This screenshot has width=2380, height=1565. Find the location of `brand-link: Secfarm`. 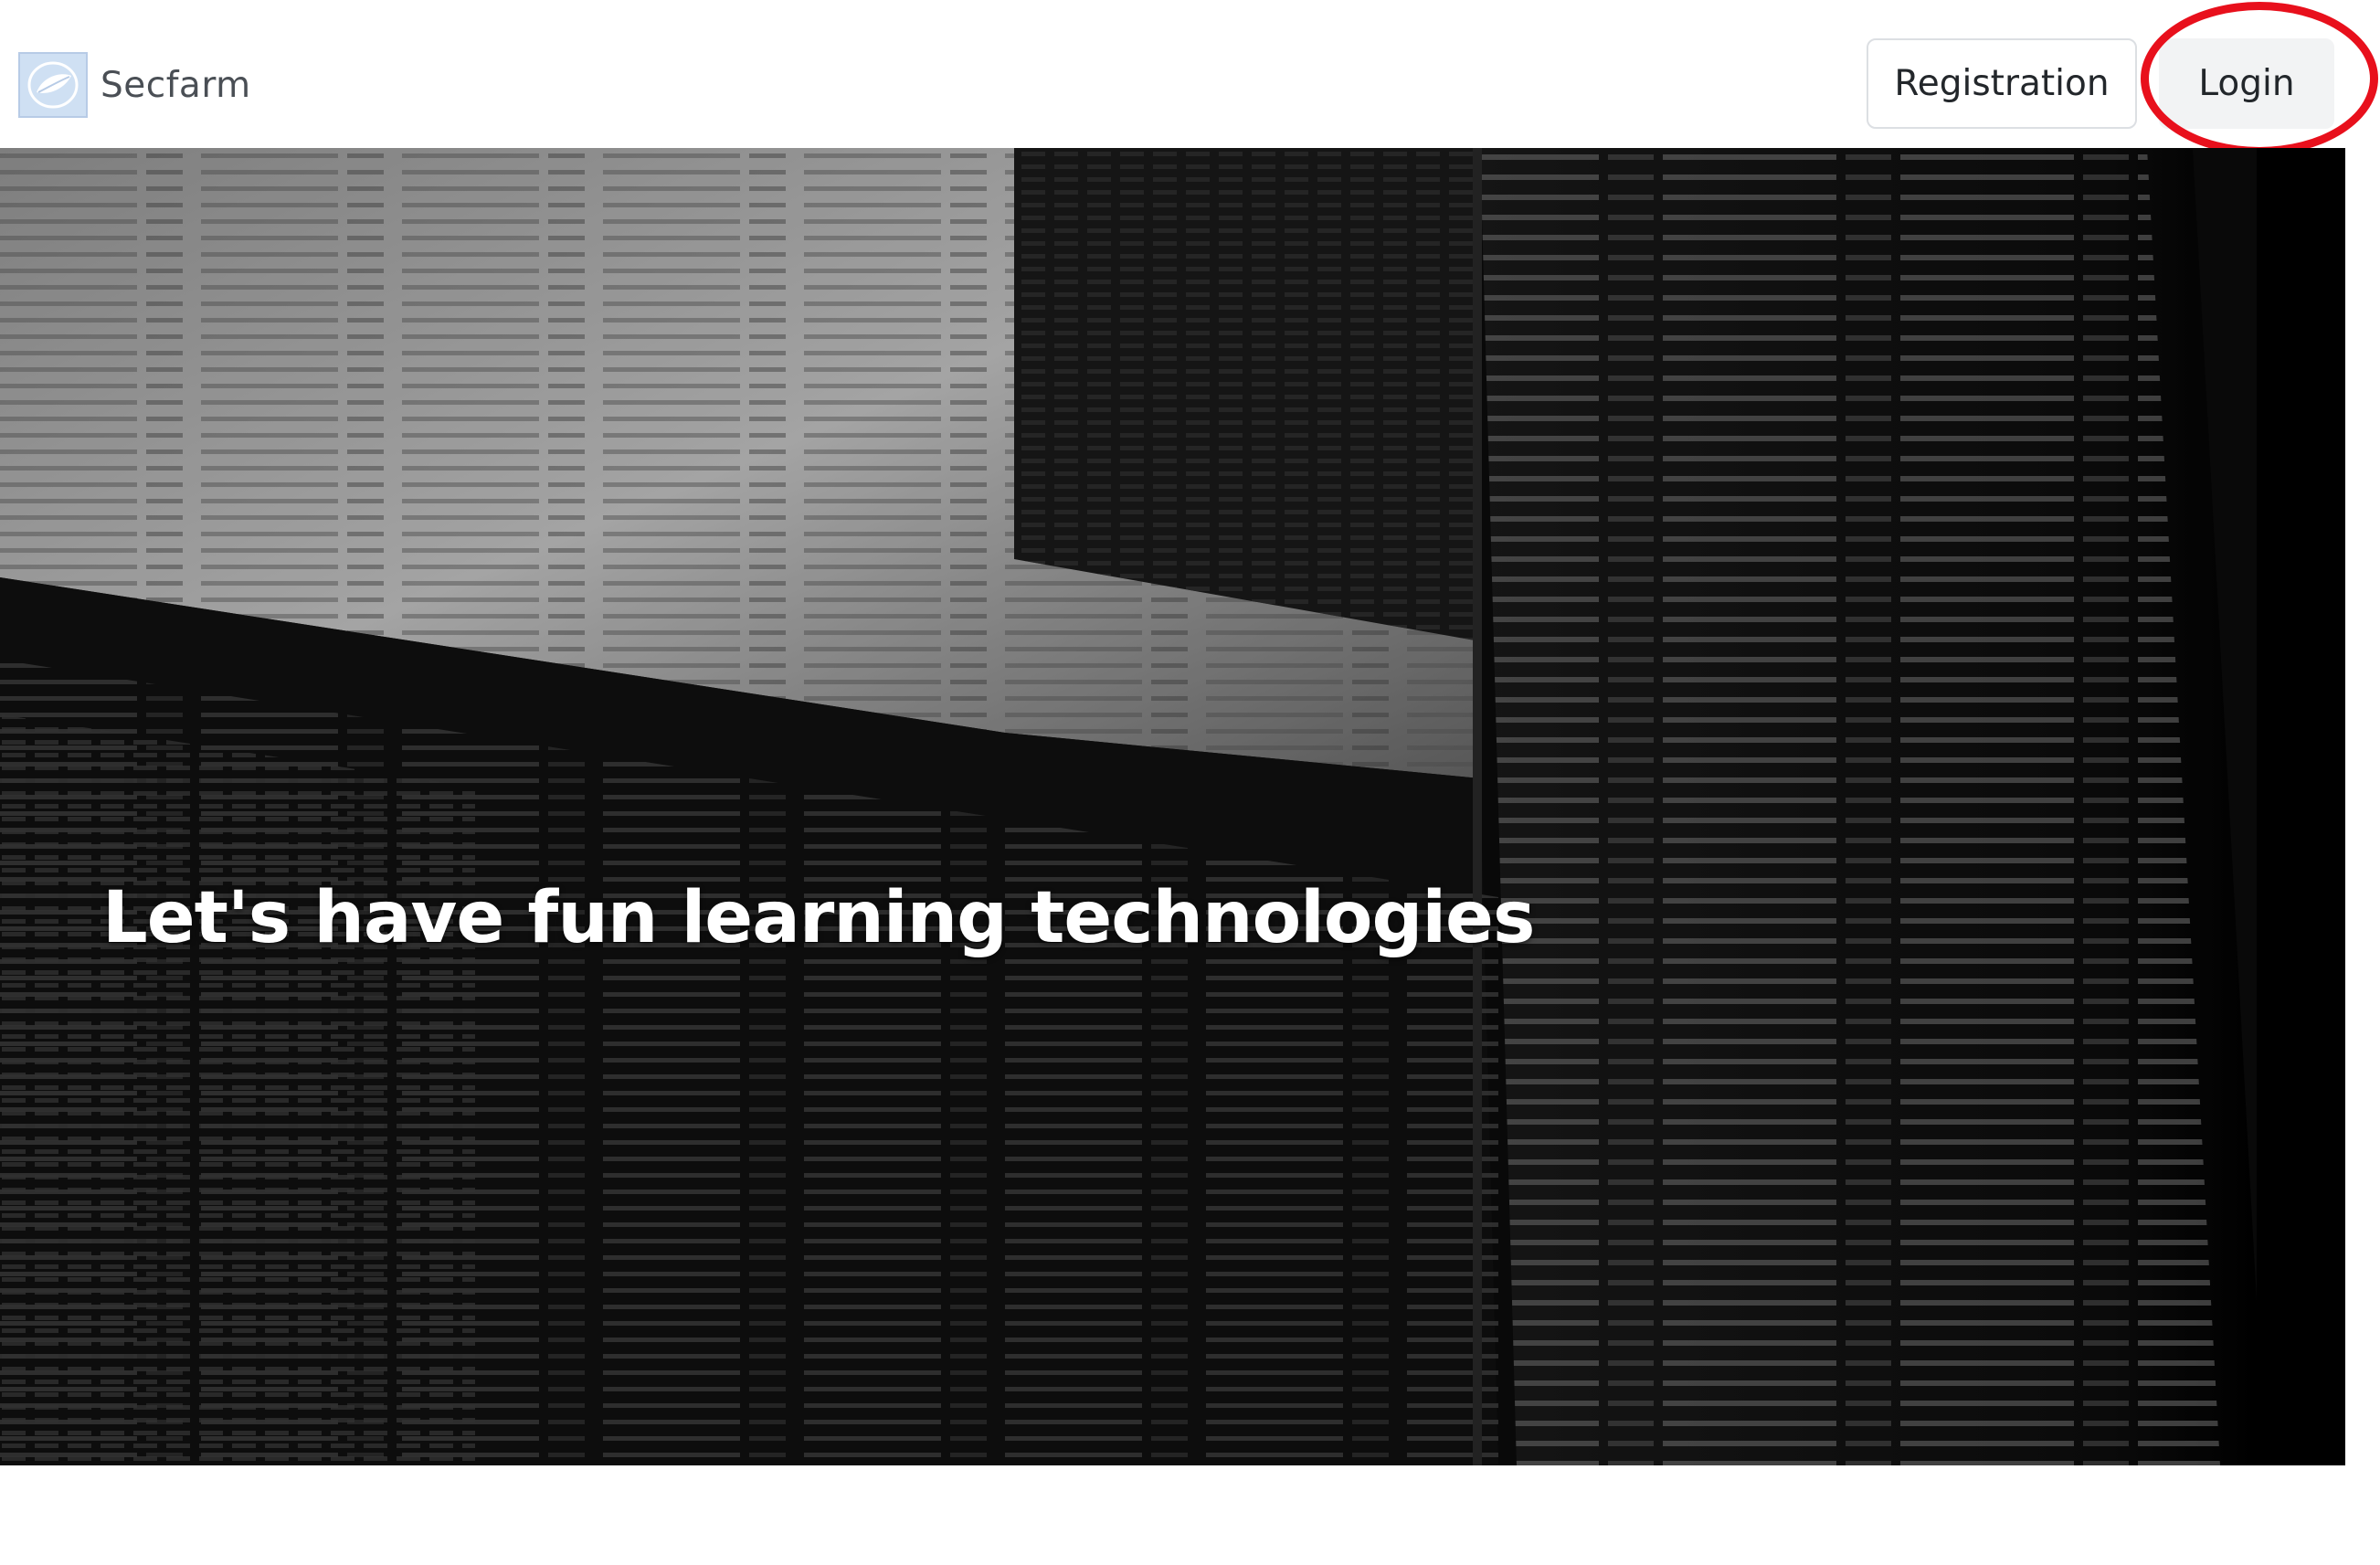

brand-link: Secfarm is located at coordinates (135, 85).